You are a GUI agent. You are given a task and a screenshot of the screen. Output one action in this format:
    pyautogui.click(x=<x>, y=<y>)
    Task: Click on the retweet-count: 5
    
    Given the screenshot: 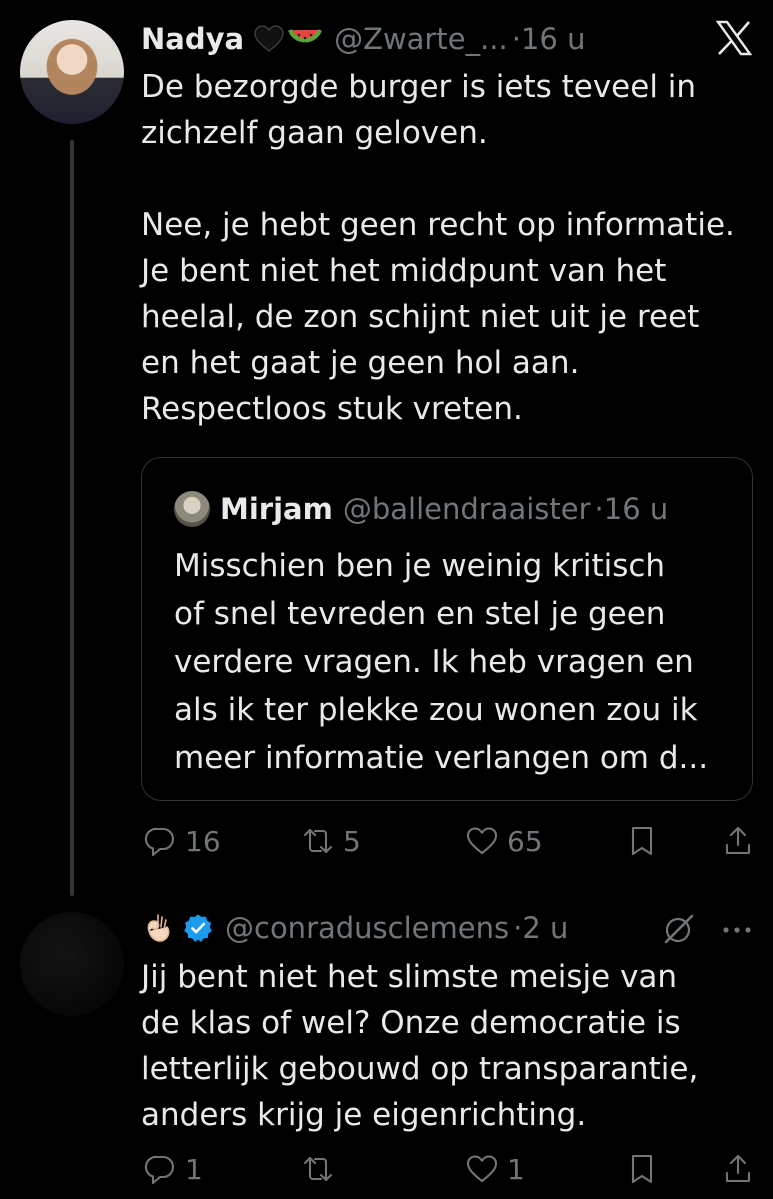 What is the action you would take?
    pyautogui.click(x=352, y=841)
    